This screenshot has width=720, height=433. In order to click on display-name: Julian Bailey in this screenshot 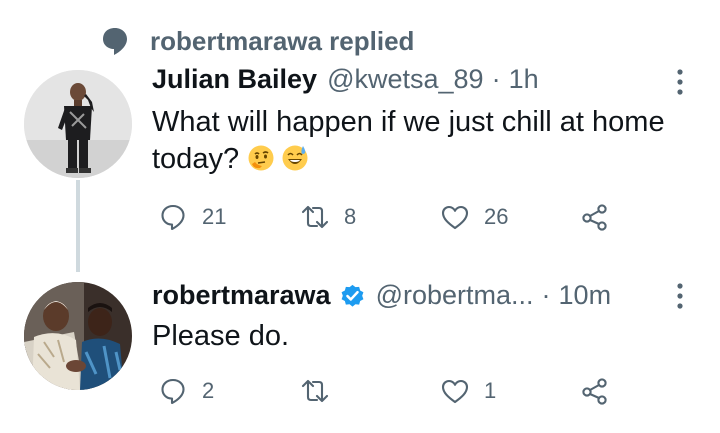, I will do `click(234, 79)`.